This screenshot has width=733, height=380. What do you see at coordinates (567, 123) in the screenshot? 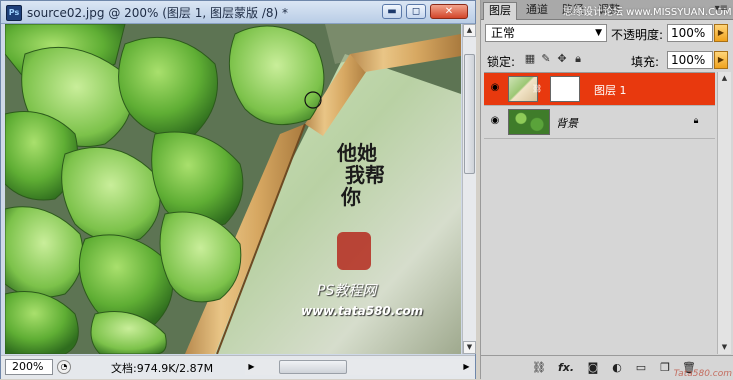
I see `layer-name: 背景` at bounding box center [567, 123].